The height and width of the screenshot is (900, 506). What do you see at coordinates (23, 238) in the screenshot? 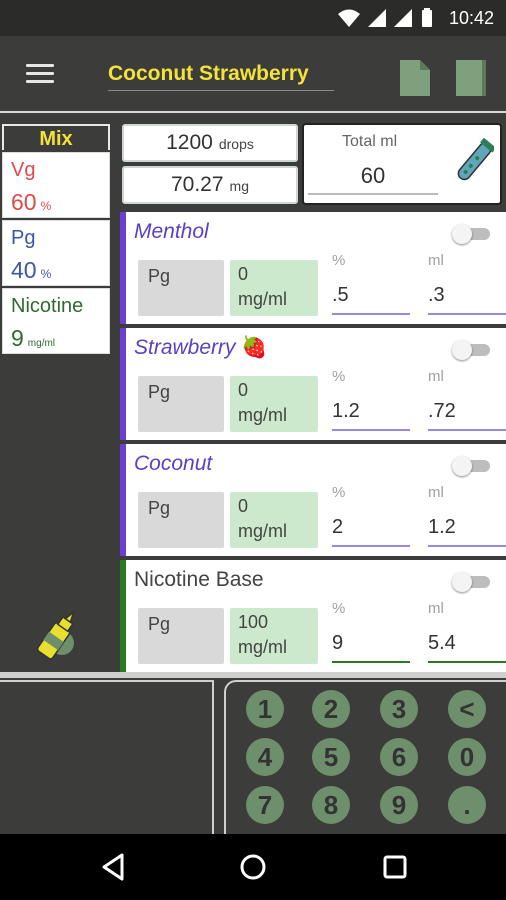
I see `pg-label: Pg` at bounding box center [23, 238].